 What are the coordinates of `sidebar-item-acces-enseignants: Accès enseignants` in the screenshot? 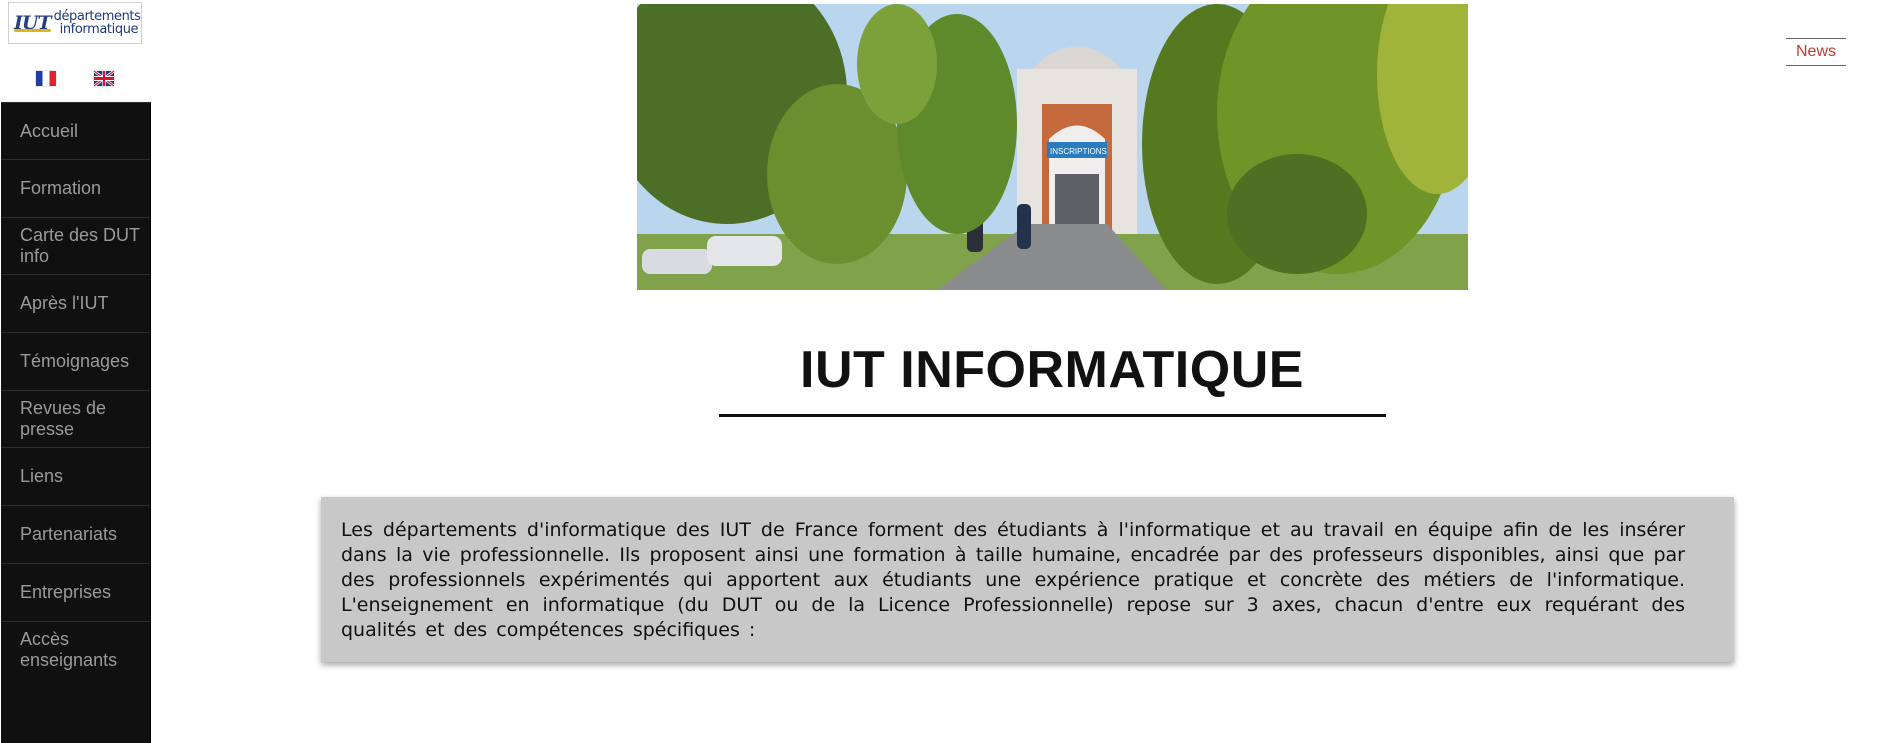 It's located at (75, 649).